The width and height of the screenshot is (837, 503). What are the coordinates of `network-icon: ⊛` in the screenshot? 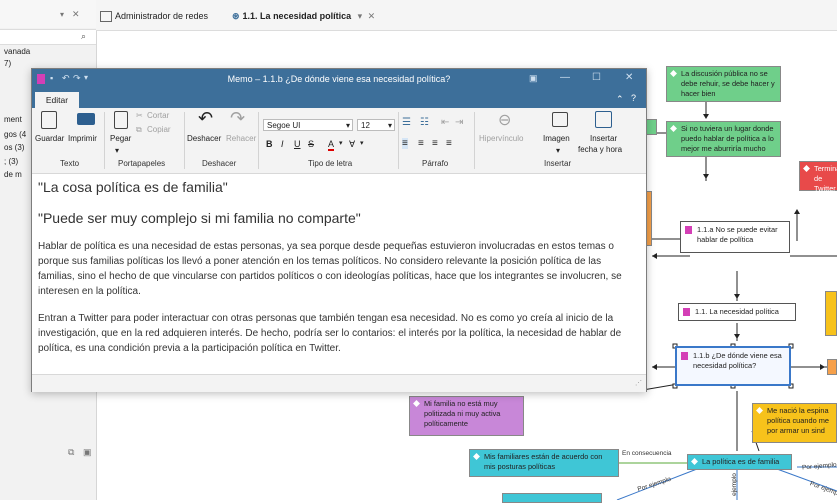 It's located at (236, 16).